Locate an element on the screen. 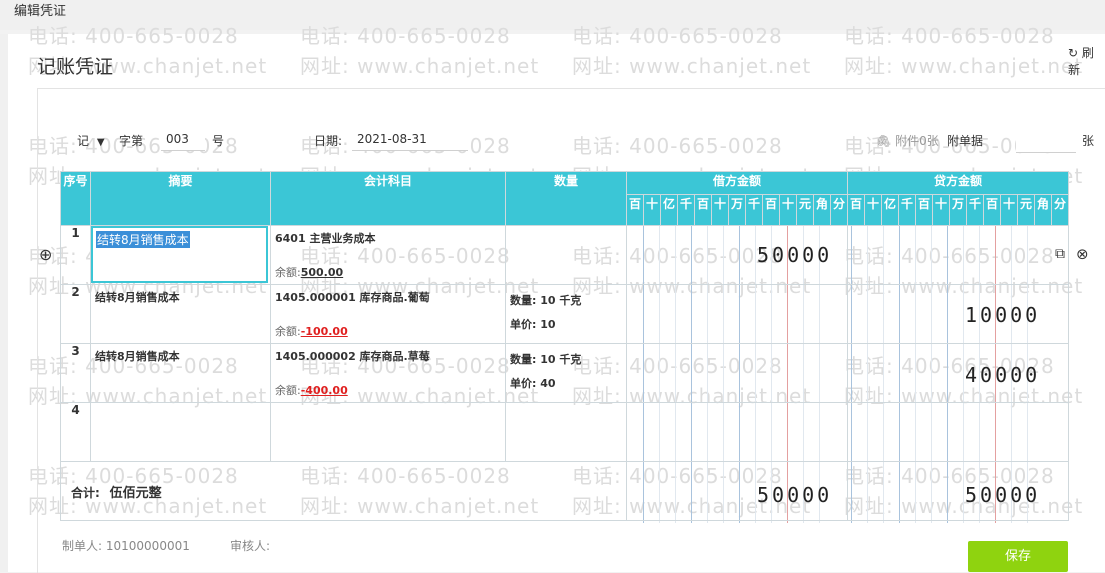 Image resolution: width=1105 pixels, height=573 pixels. col-header-account: 会计科目 is located at coordinates (388, 198).